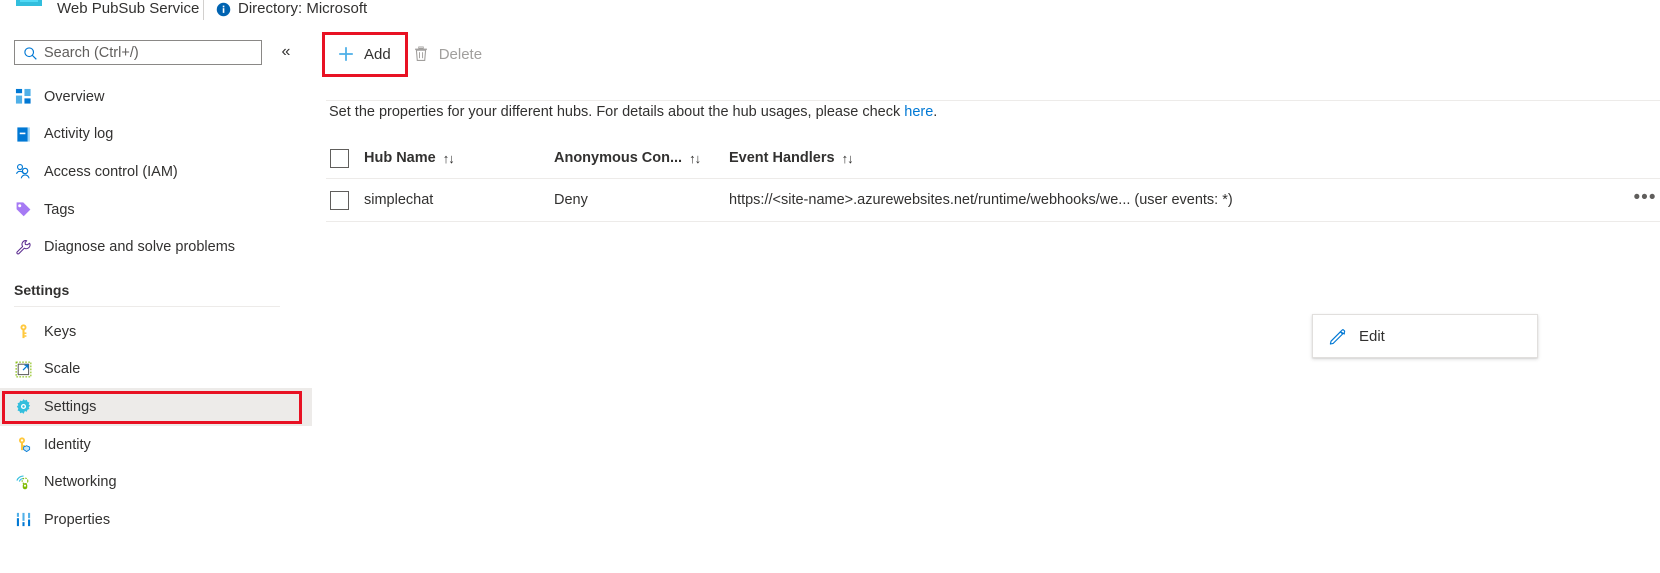  I want to click on service-title: Web PubSub Service, so click(128, 8).